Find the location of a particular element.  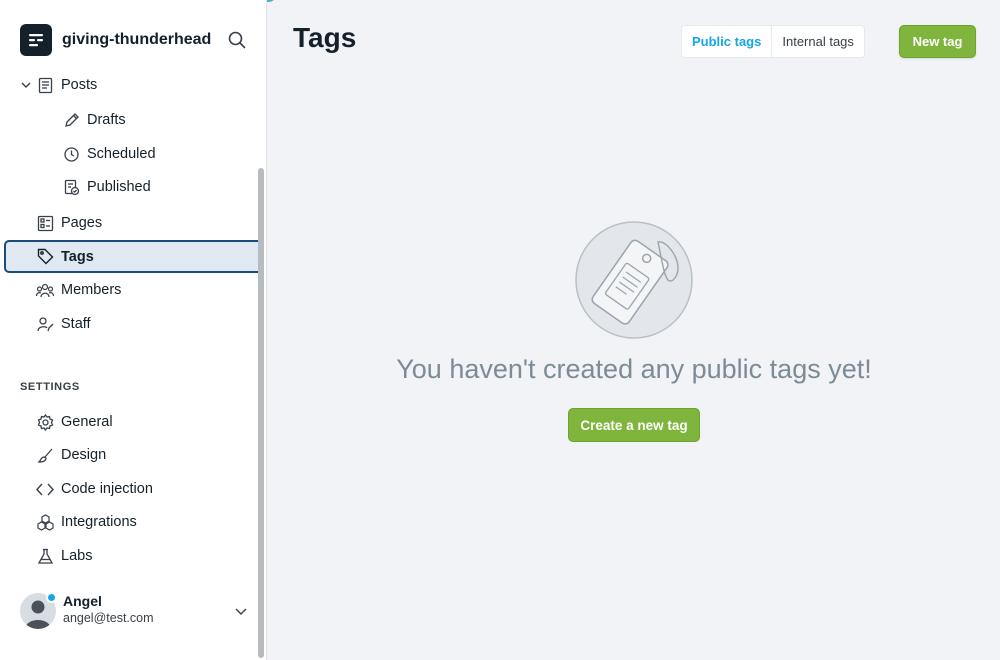

sidebar-item-published: Published is located at coordinates (133, 187).